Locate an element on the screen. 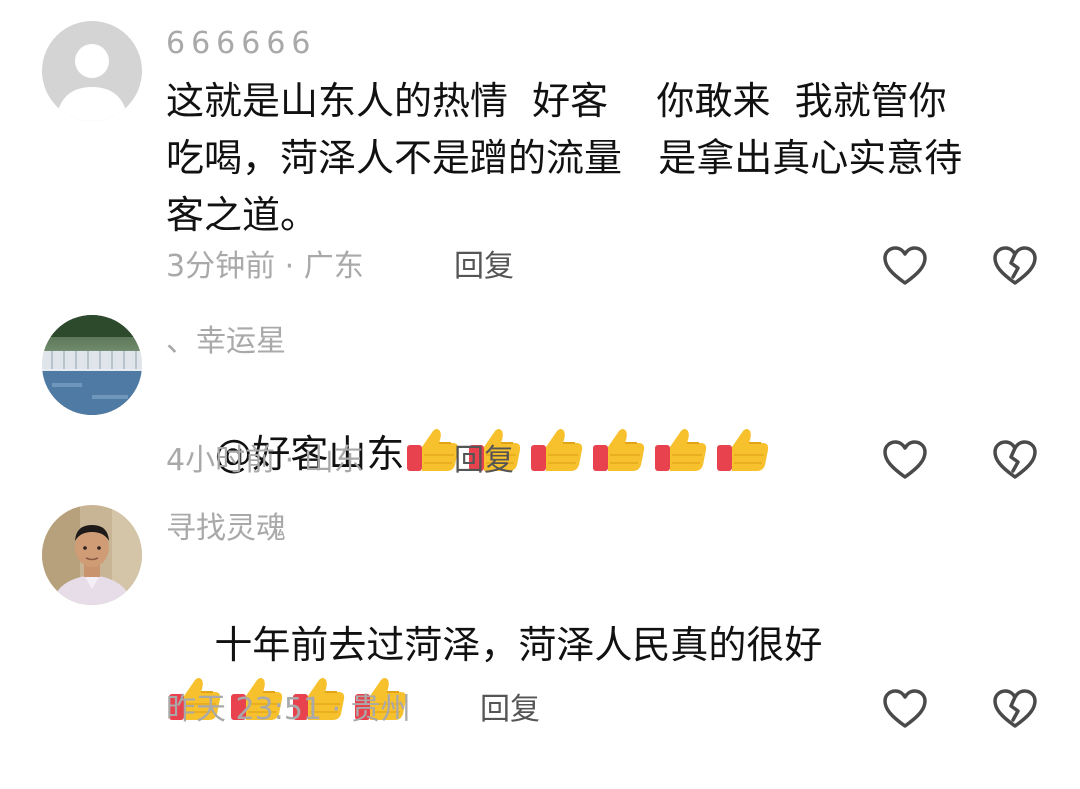 This screenshot has width=1080, height=789. comment-username: 寻找灵魂 is located at coordinates (226, 529).